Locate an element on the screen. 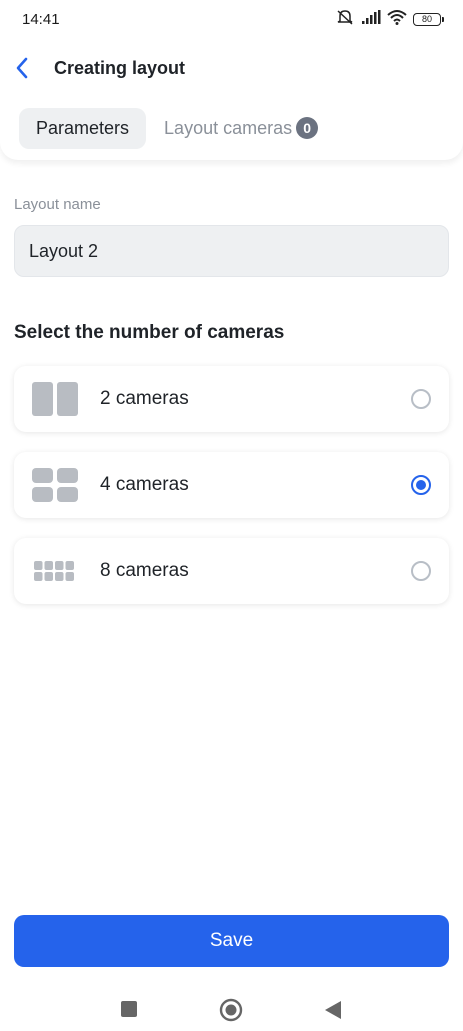 This screenshot has height=1031, width=463. muted-bell-icon is located at coordinates (345, 19).